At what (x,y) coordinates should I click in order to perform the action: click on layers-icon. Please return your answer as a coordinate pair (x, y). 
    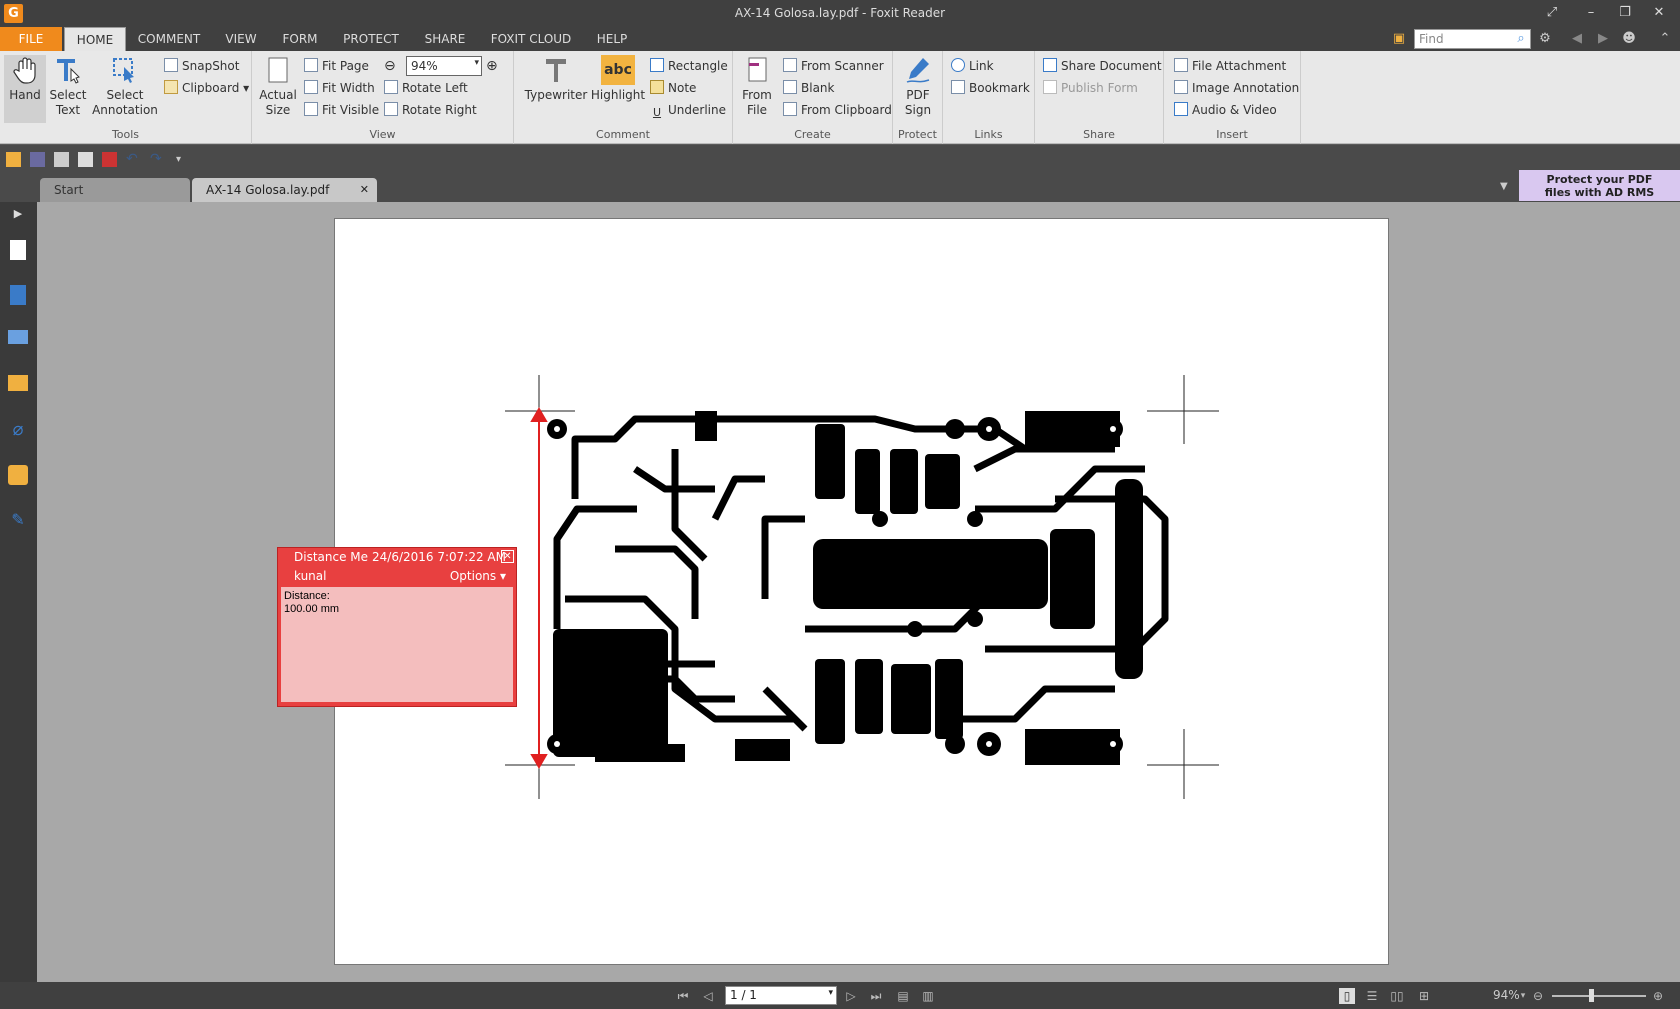
    Looking at the image, I should click on (18, 337).